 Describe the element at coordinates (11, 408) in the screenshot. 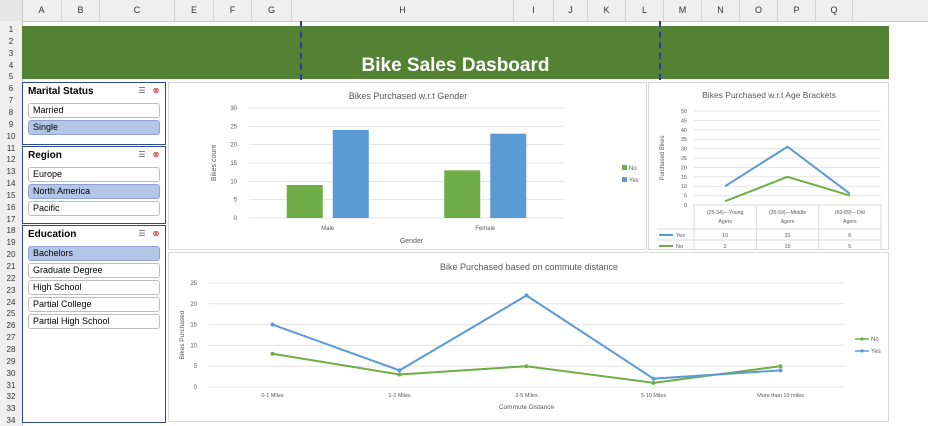

I see `row-header: 33` at that location.